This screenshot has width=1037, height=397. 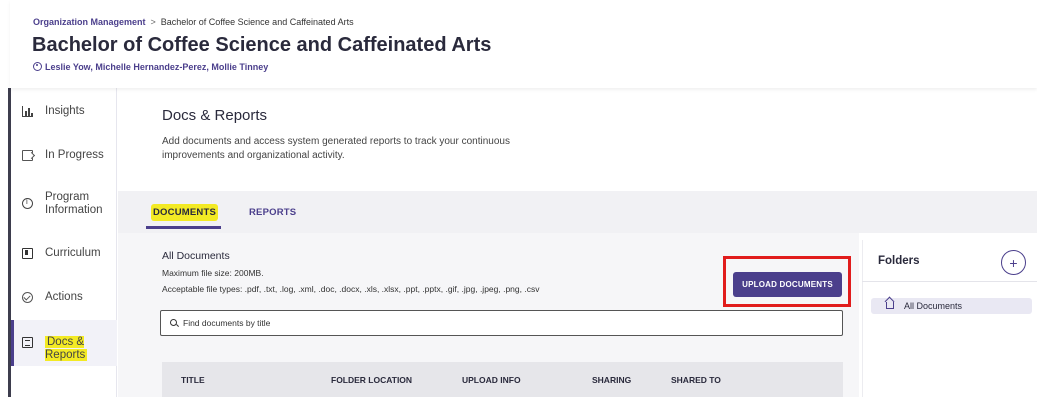 I want to click on sidebar-item-label: Actions, so click(x=64, y=297).